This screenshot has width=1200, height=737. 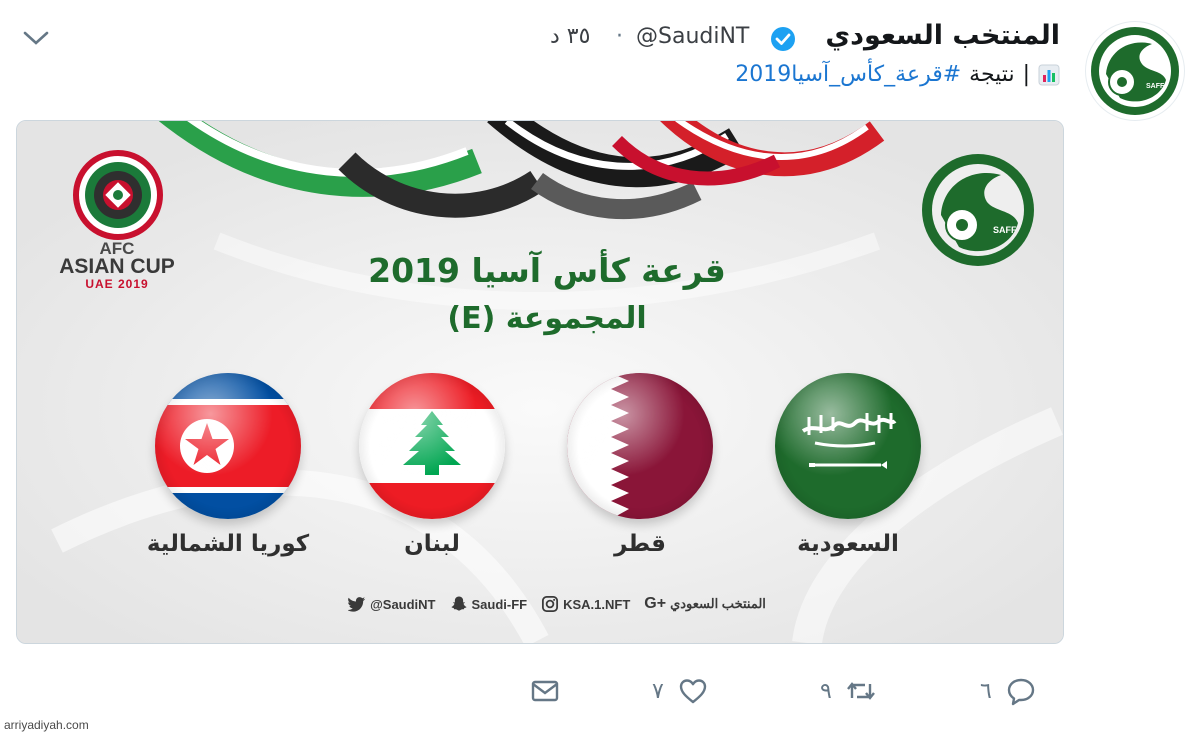 What do you see at coordinates (118, 195) in the screenshot?
I see `afc-asian-cup-logo` at bounding box center [118, 195].